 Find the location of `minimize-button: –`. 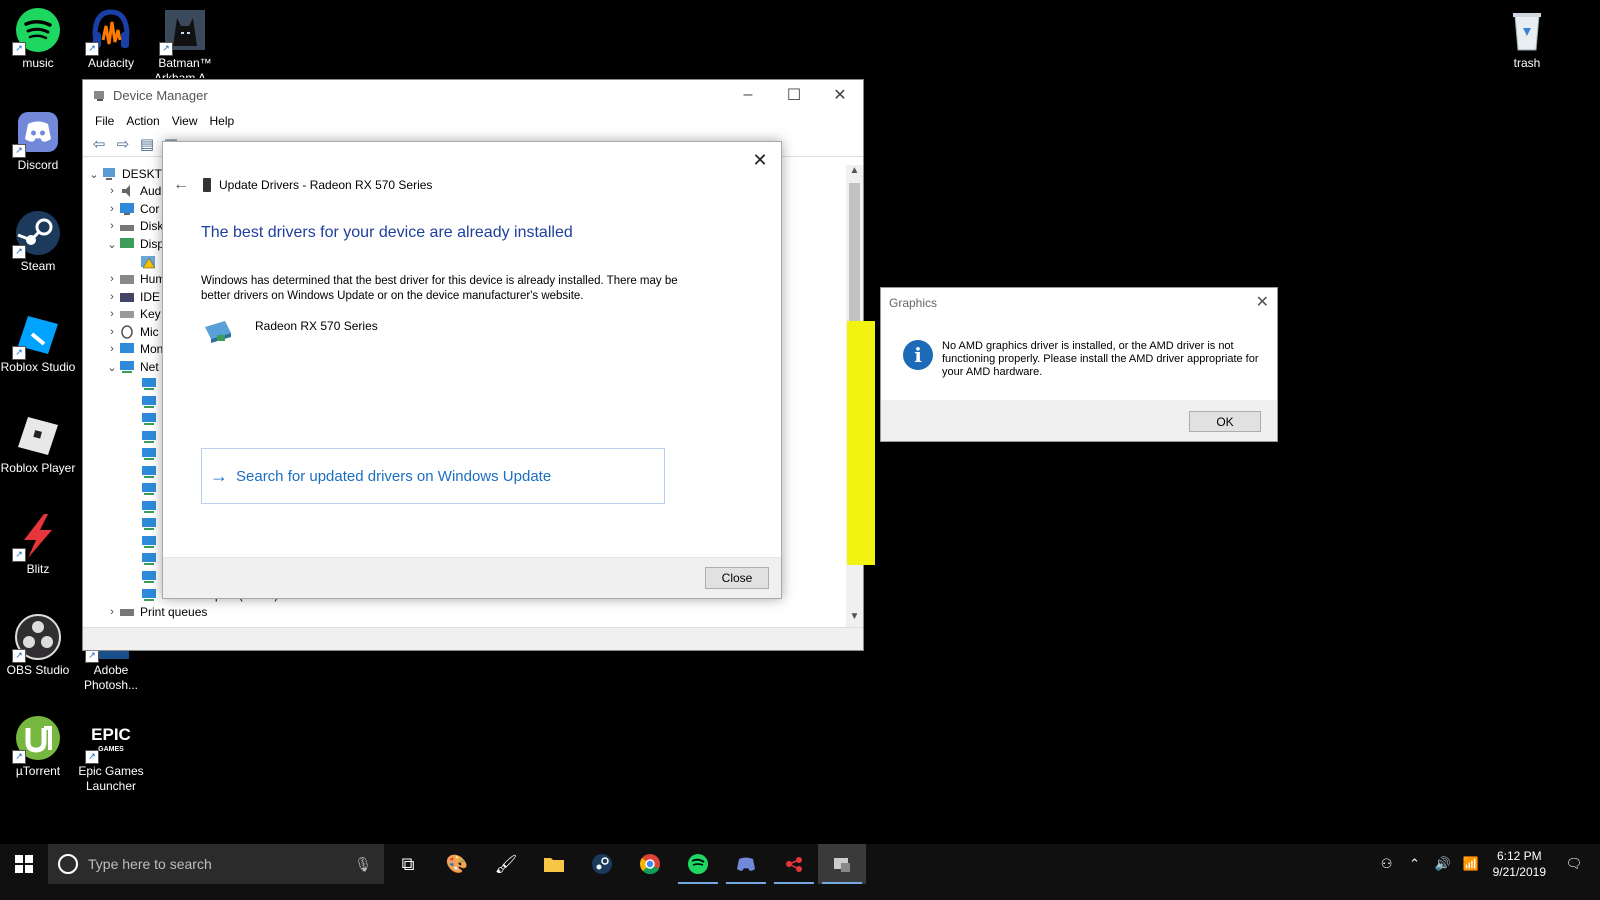

minimize-button: – is located at coordinates (748, 95).